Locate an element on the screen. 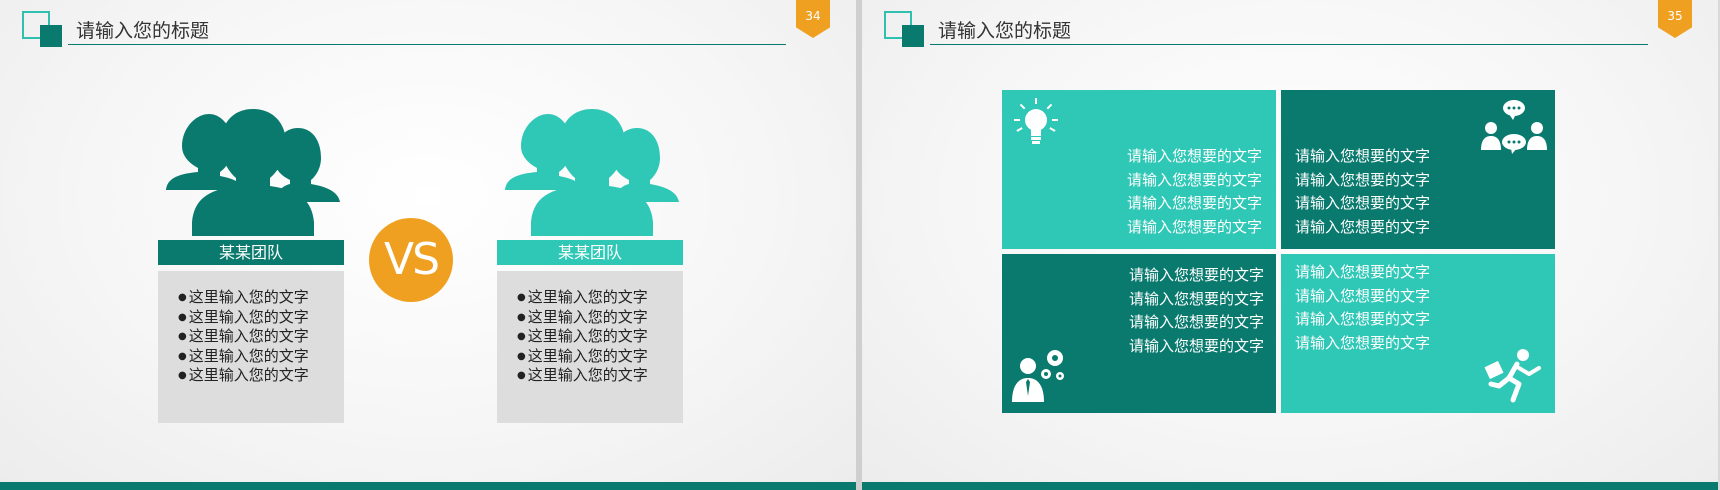 The image size is (1720, 490). grid-cell-bottom-right: 请输入您想要的文字 请输入您想要的文字 请输入您想要的文字 请输入您想要的文字 is located at coordinates (1418, 333).